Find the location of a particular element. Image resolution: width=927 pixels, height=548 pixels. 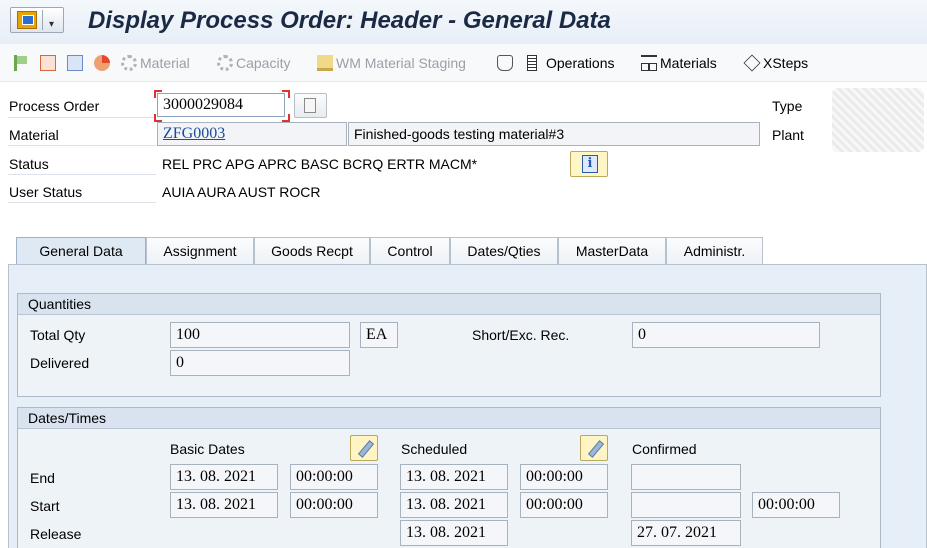

start-basic-date: 13. 08. 2021 is located at coordinates (224, 505).